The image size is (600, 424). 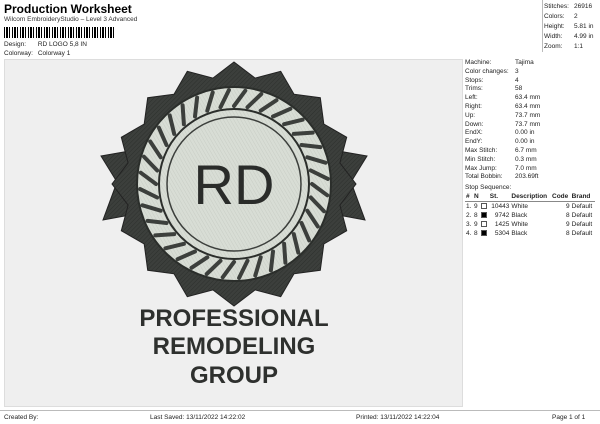 What do you see at coordinates (583, 6) in the screenshot?
I see `stat-value: 26916` at bounding box center [583, 6].